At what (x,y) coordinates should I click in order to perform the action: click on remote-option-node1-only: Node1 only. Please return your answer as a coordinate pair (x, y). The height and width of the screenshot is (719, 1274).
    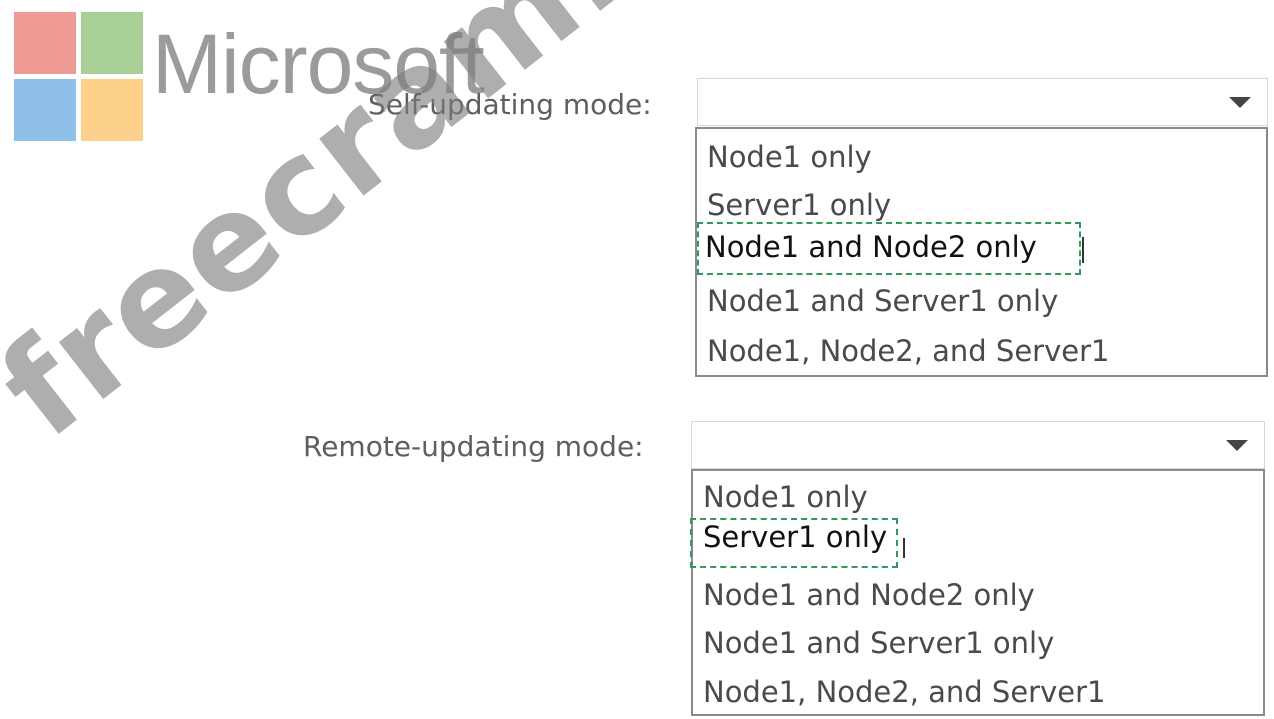
    Looking at the image, I should click on (785, 497).